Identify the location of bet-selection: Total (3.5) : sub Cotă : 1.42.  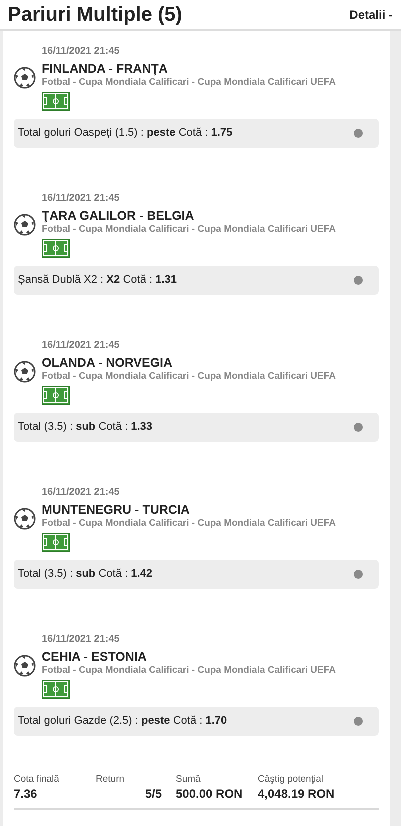
(85, 574).